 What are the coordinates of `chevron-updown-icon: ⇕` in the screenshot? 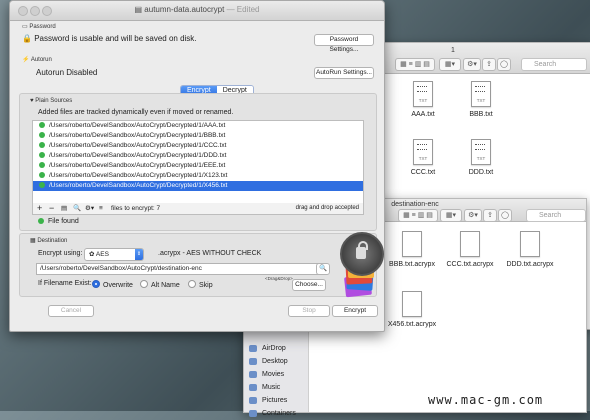 It's located at (139, 254).